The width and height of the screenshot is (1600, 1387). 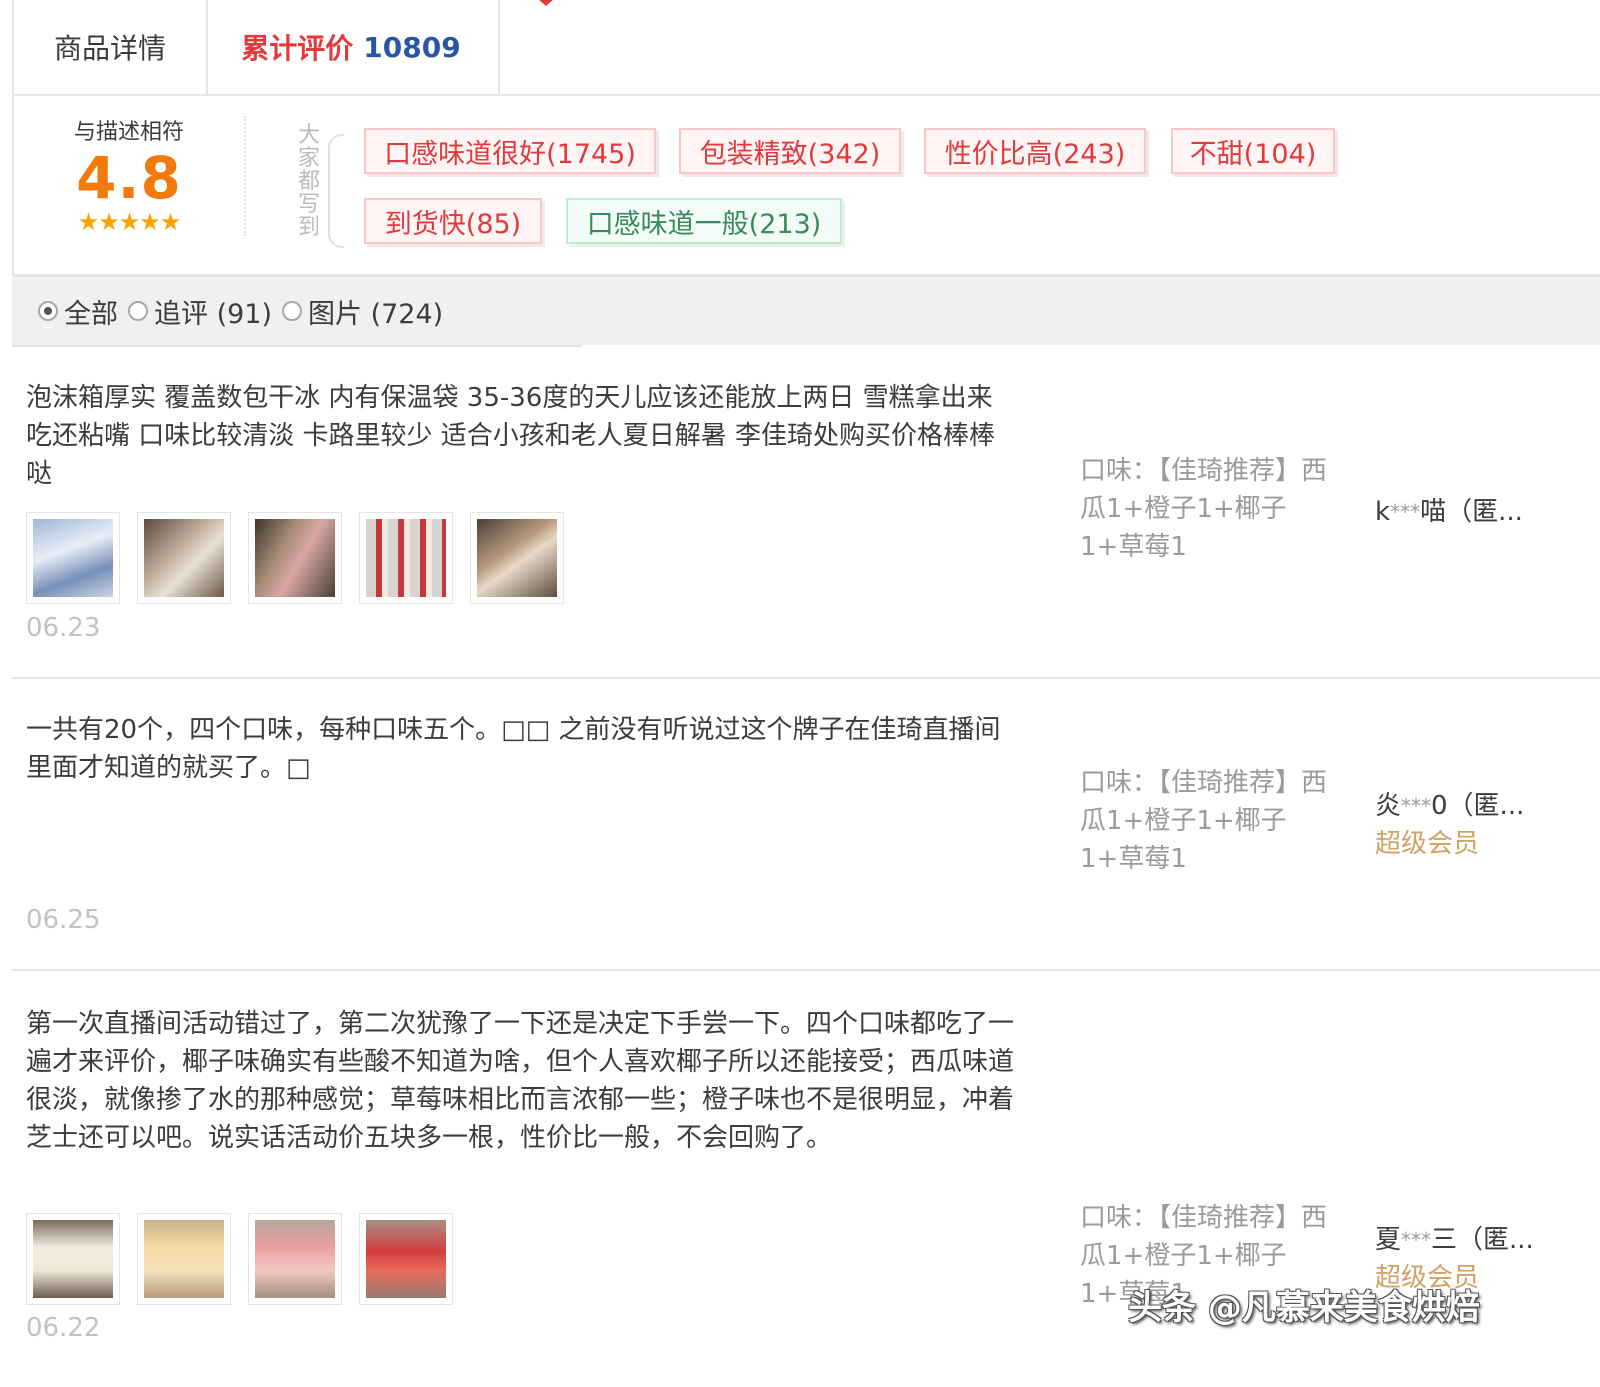 I want to click on member-badge: 超级会员, so click(x=1427, y=844).